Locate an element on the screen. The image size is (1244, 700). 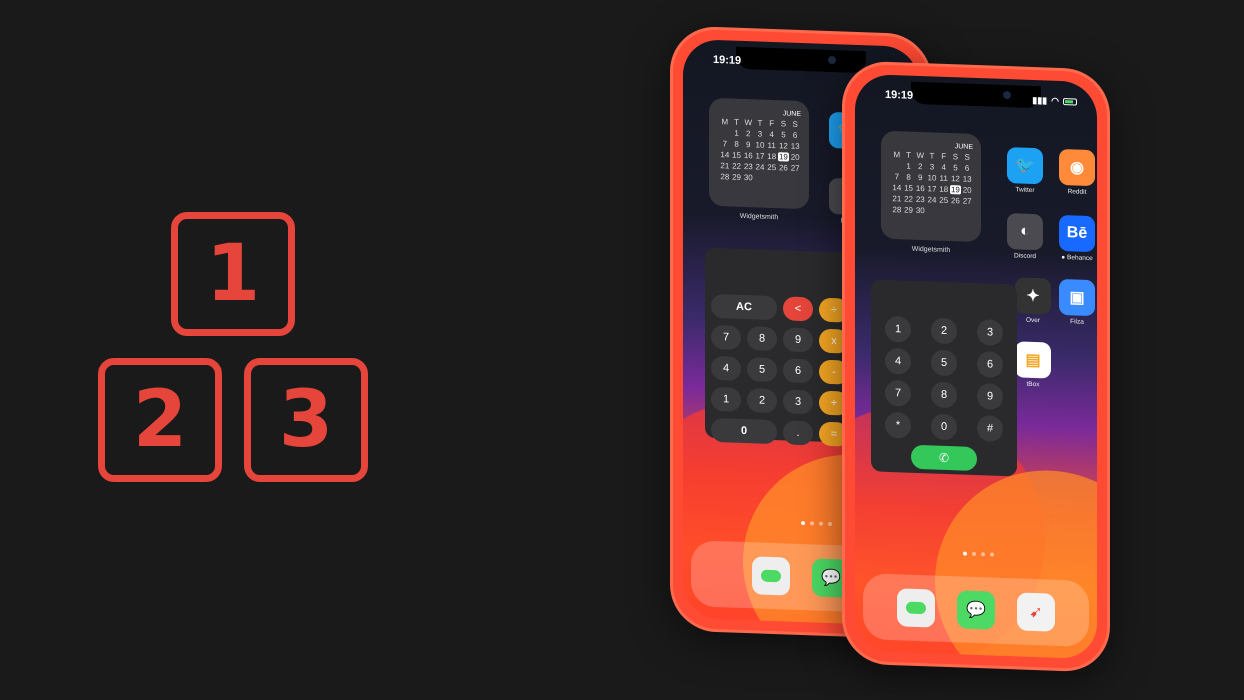
calculator-key: 7 is located at coordinates (726, 337).